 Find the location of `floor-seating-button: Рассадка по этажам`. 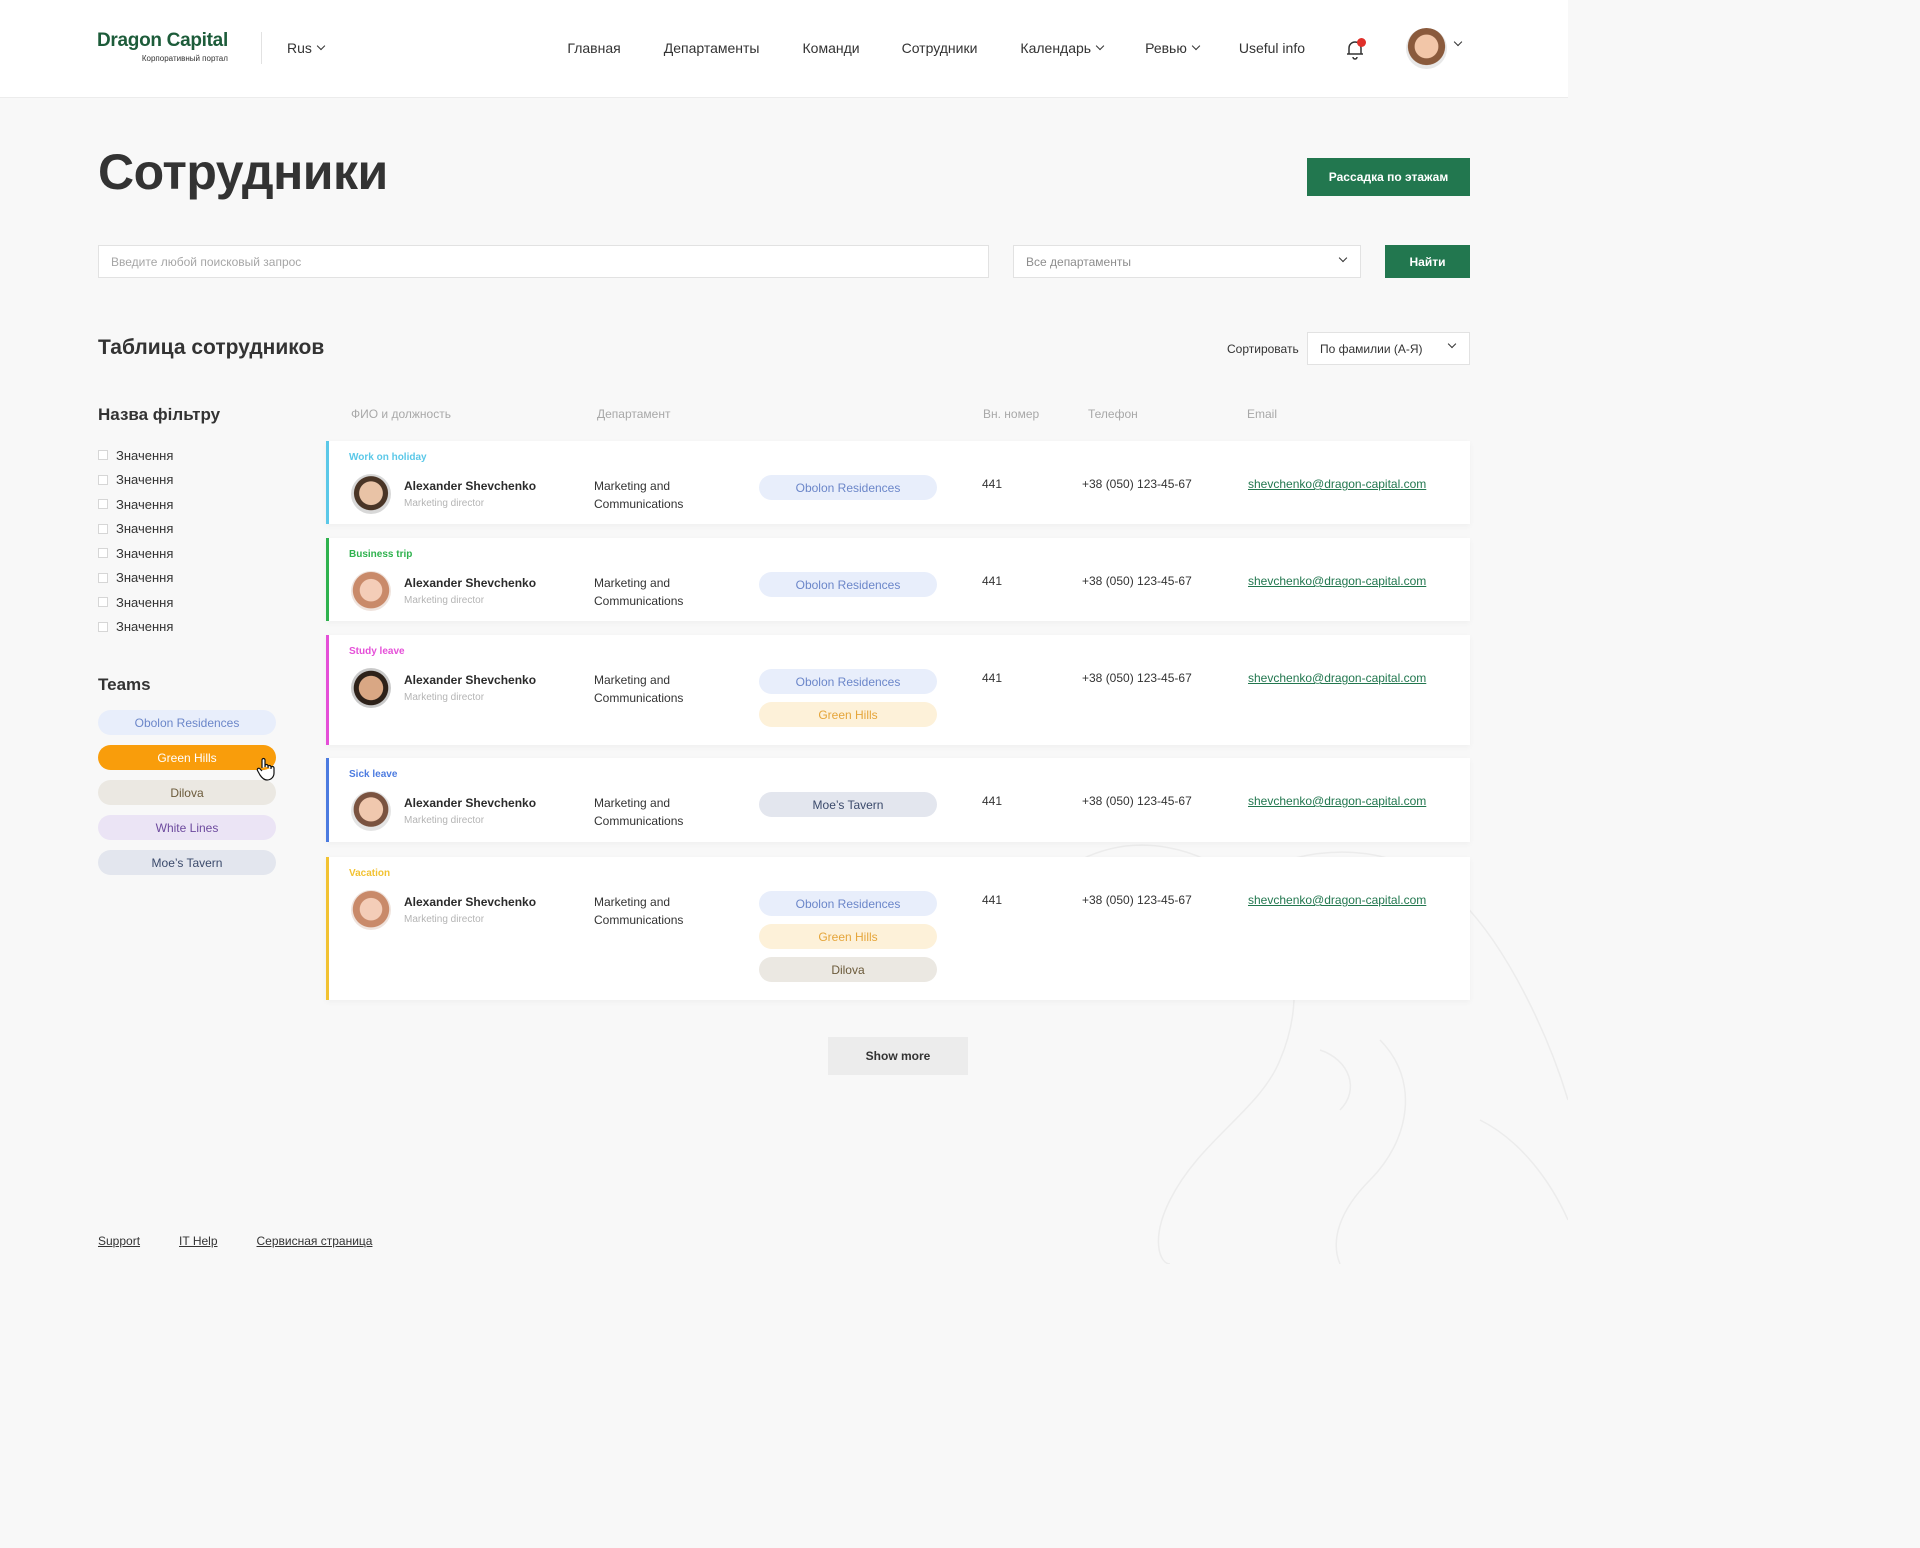

floor-seating-button: Рассадка по этажам is located at coordinates (1388, 177).